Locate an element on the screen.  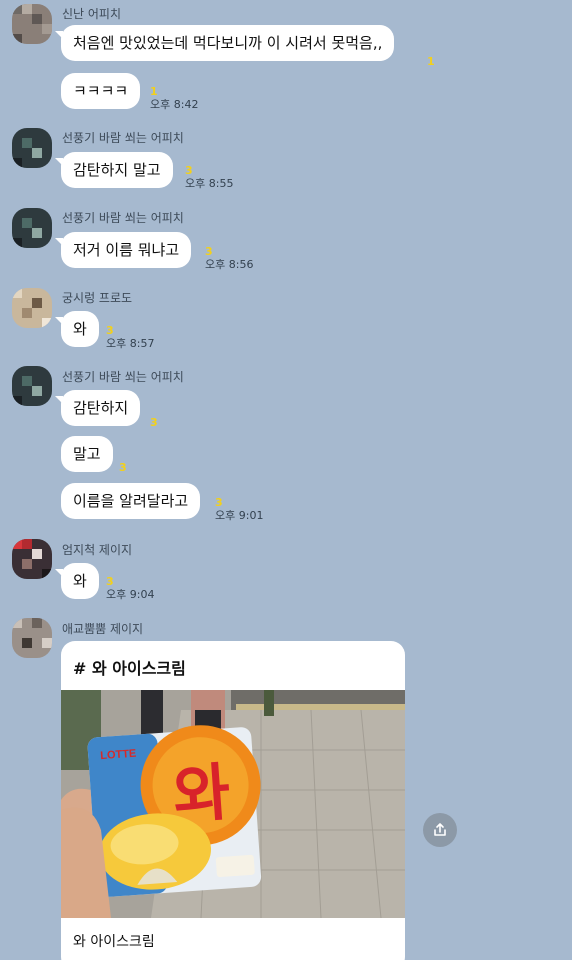
share-icon is located at coordinates (440, 829).